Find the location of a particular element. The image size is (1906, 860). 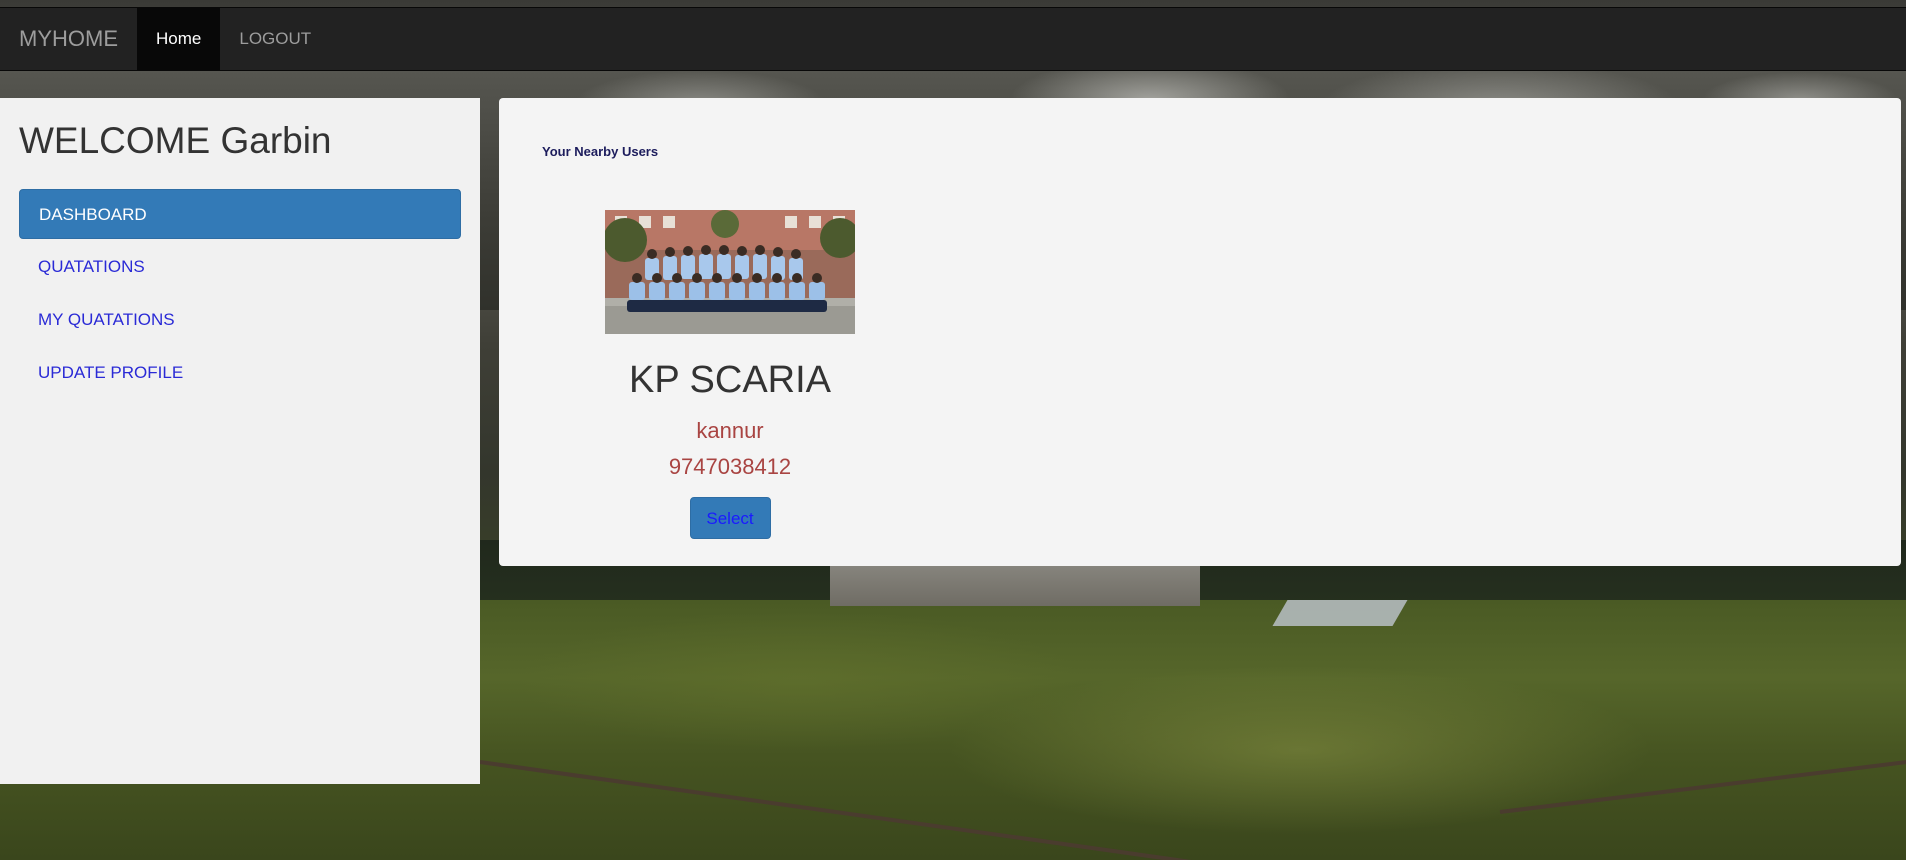

nav-logout-link: LOGOUT is located at coordinates (275, 39).